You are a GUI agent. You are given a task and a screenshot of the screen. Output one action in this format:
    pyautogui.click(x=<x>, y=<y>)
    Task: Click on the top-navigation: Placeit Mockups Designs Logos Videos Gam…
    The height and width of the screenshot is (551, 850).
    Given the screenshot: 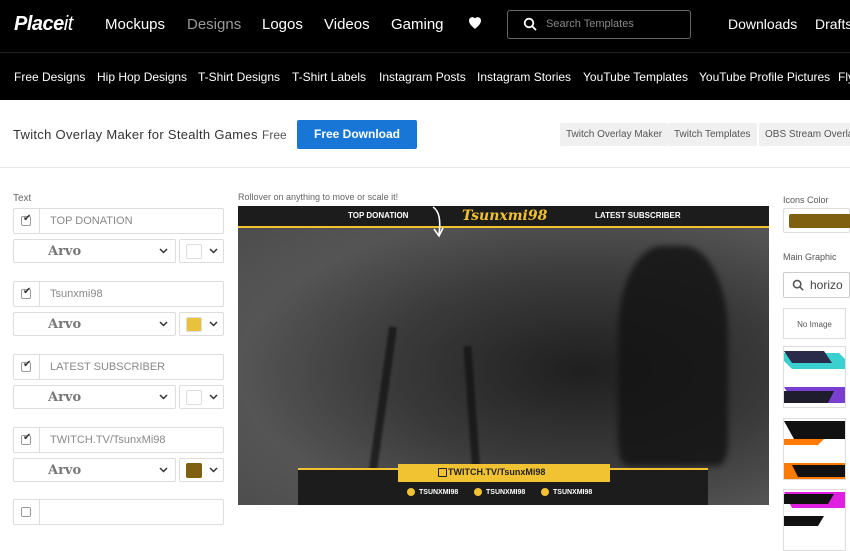 What is the action you would take?
    pyautogui.click(x=425, y=26)
    